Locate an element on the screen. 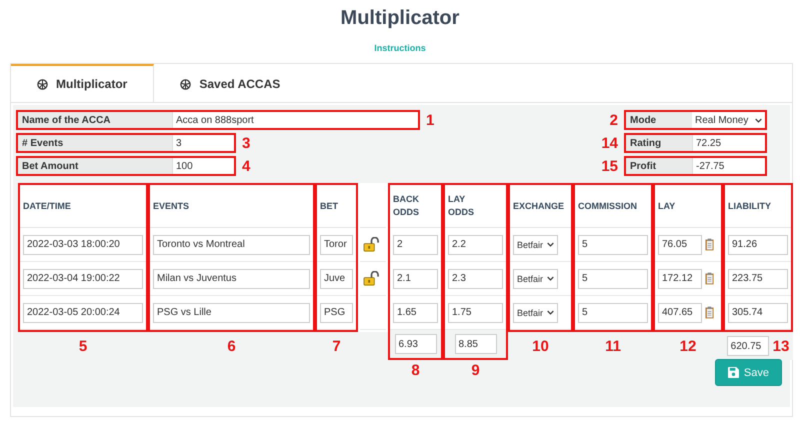 This screenshot has height=425, width=800. column-header: LAY is located at coordinates (667, 206).